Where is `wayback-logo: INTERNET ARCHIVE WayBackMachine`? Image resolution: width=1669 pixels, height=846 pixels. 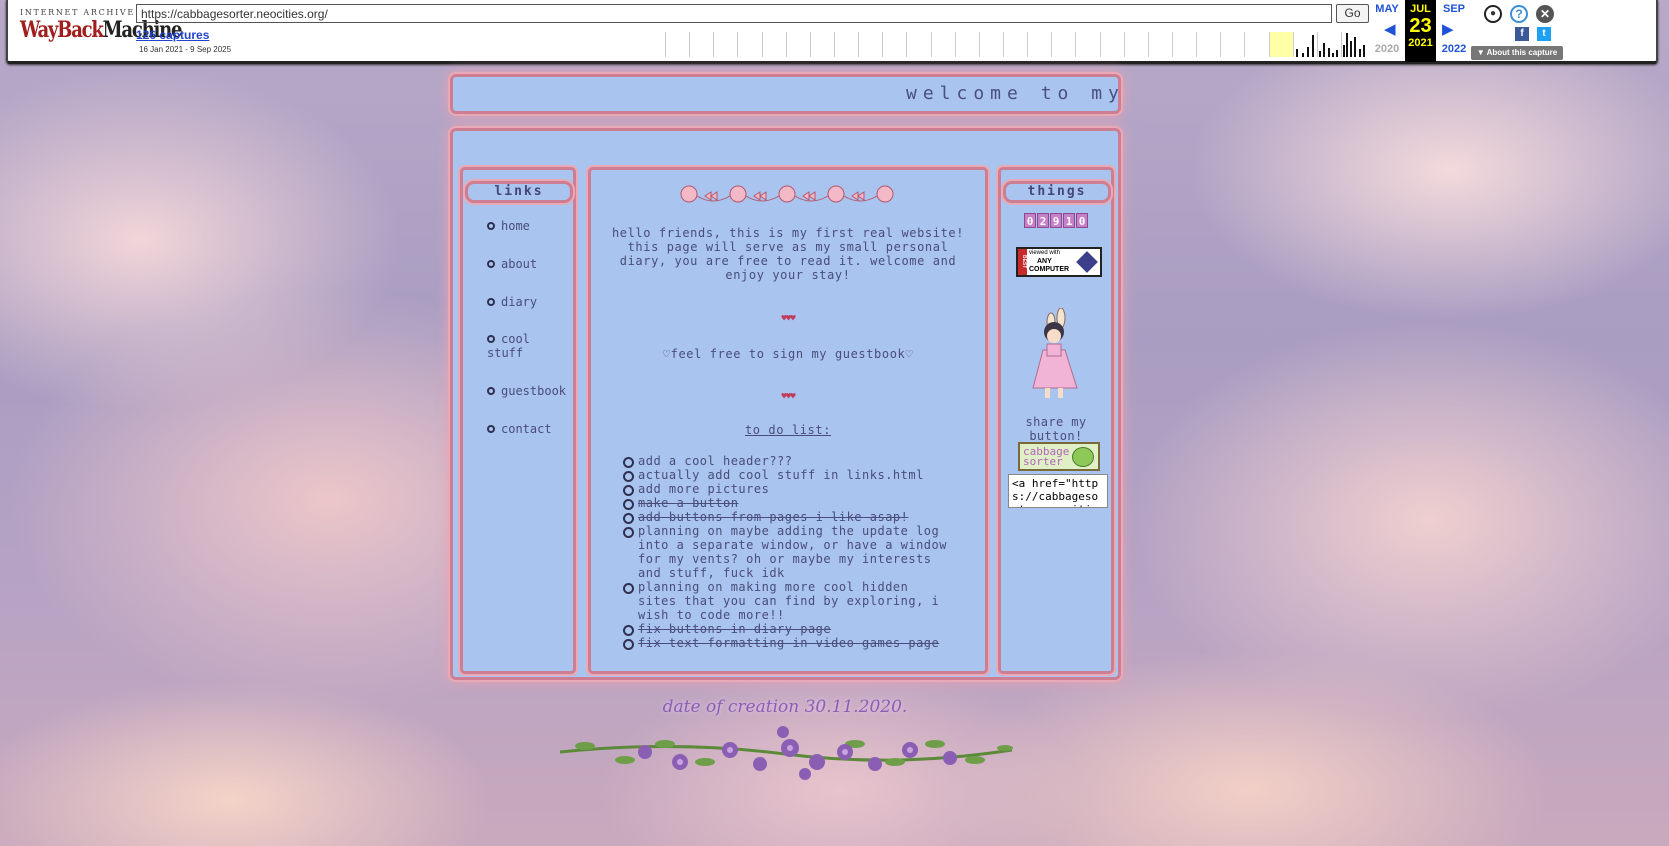
wayback-logo: INTERNET ARCHIVE WayBackMachine is located at coordinates (101, 30).